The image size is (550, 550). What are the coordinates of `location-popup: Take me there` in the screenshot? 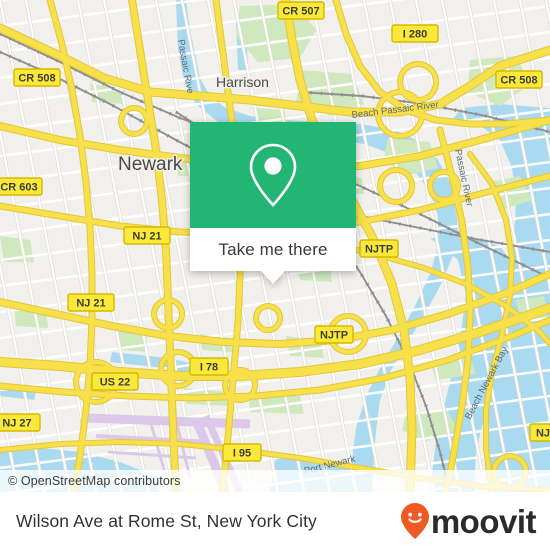 It's located at (273, 203).